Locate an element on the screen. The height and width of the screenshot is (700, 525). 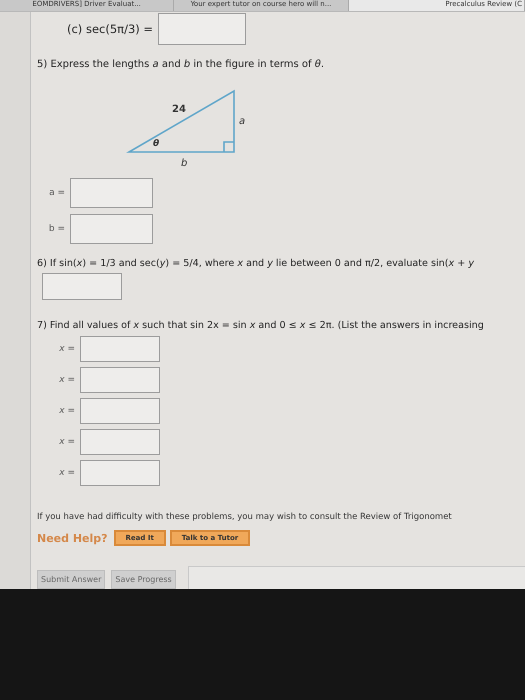
action-button: Submit Answer is located at coordinates (71, 579).